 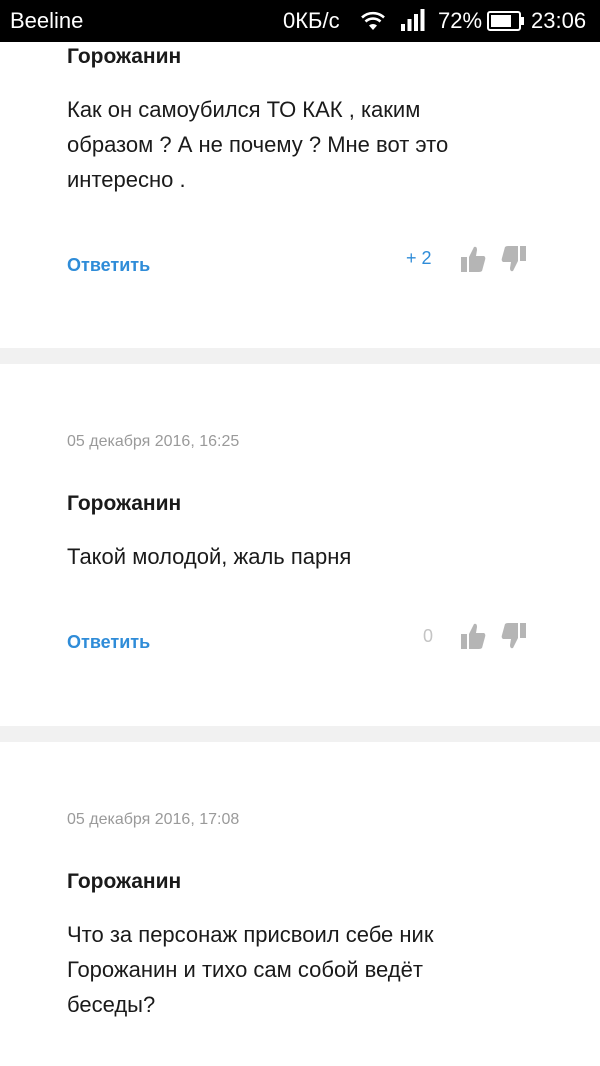 What do you see at coordinates (111, 1004) in the screenshot?
I see `comment-text-line: беседы?` at bounding box center [111, 1004].